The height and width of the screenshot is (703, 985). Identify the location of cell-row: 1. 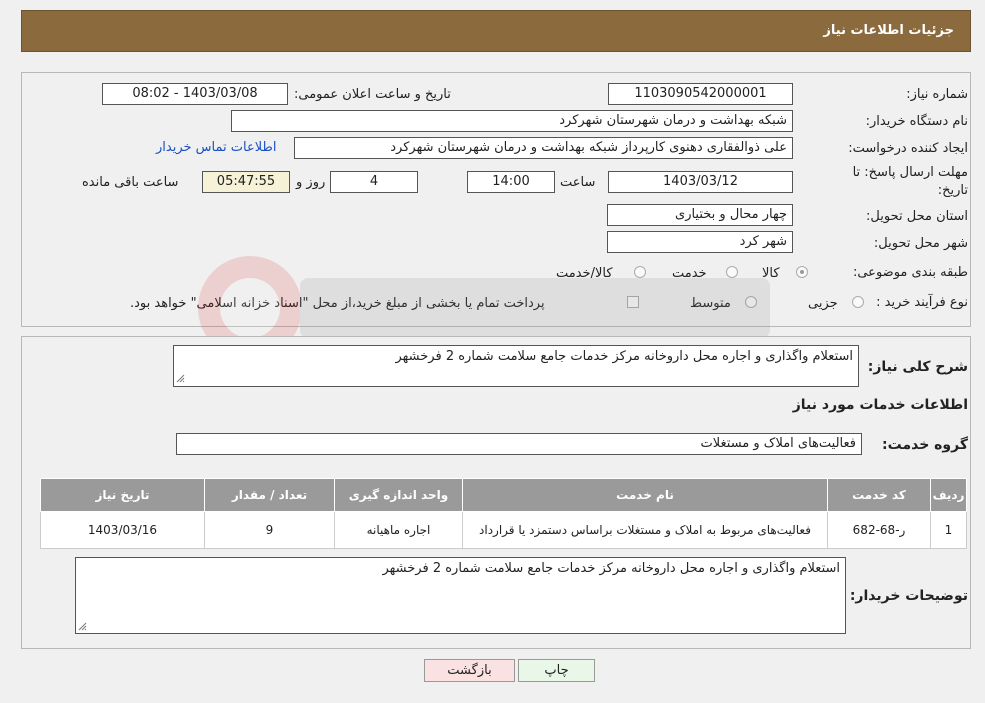
(948, 530).